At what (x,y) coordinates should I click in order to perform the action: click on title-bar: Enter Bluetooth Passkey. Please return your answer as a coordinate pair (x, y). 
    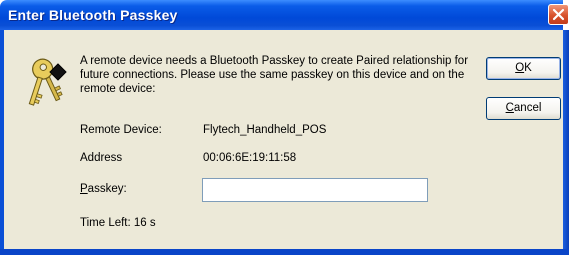
    Looking at the image, I should click on (281, 15).